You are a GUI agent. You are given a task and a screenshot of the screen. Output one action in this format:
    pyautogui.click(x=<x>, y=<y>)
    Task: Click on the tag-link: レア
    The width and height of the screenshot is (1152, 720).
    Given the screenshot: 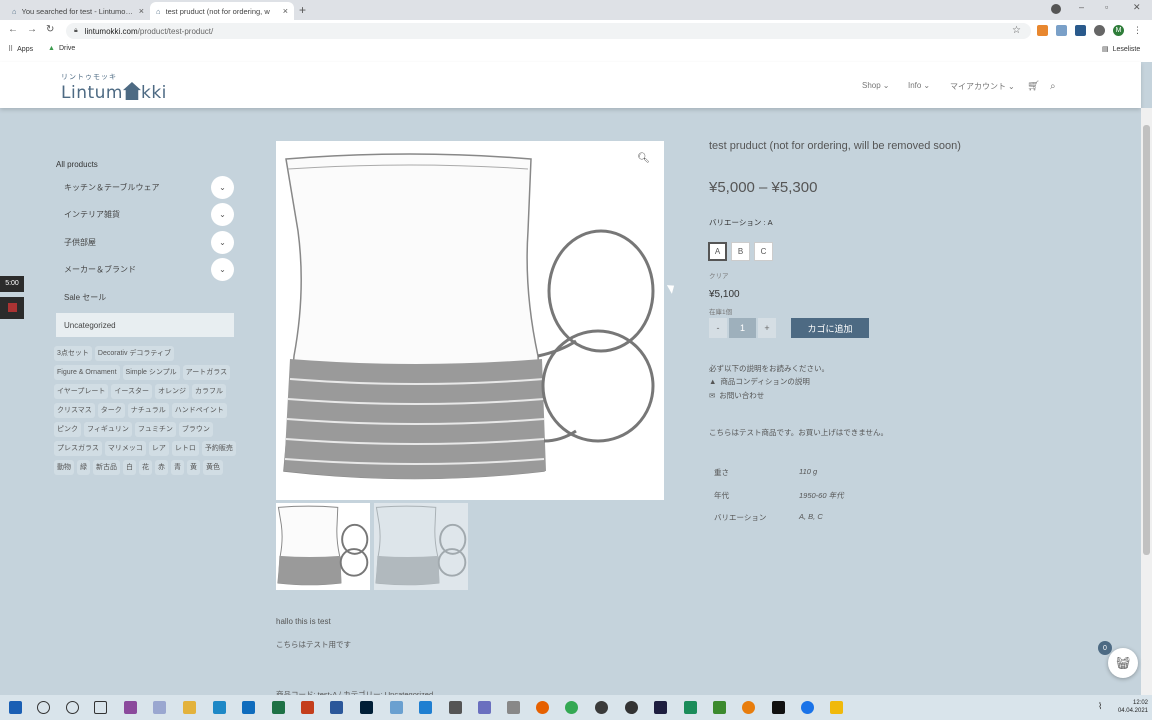 What is the action you would take?
    pyautogui.click(x=158, y=448)
    